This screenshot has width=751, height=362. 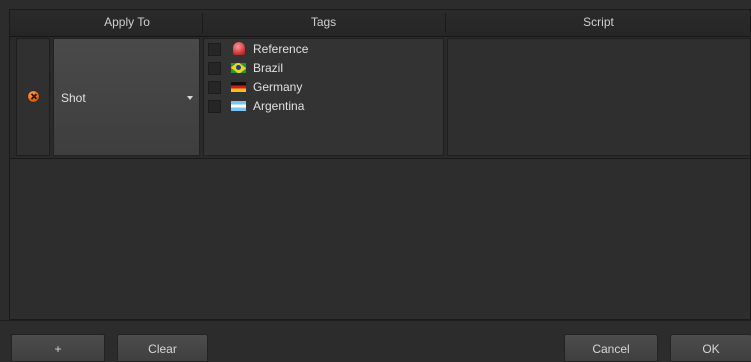 What do you see at coordinates (162, 348) in the screenshot?
I see `clear-button: Clear` at bounding box center [162, 348].